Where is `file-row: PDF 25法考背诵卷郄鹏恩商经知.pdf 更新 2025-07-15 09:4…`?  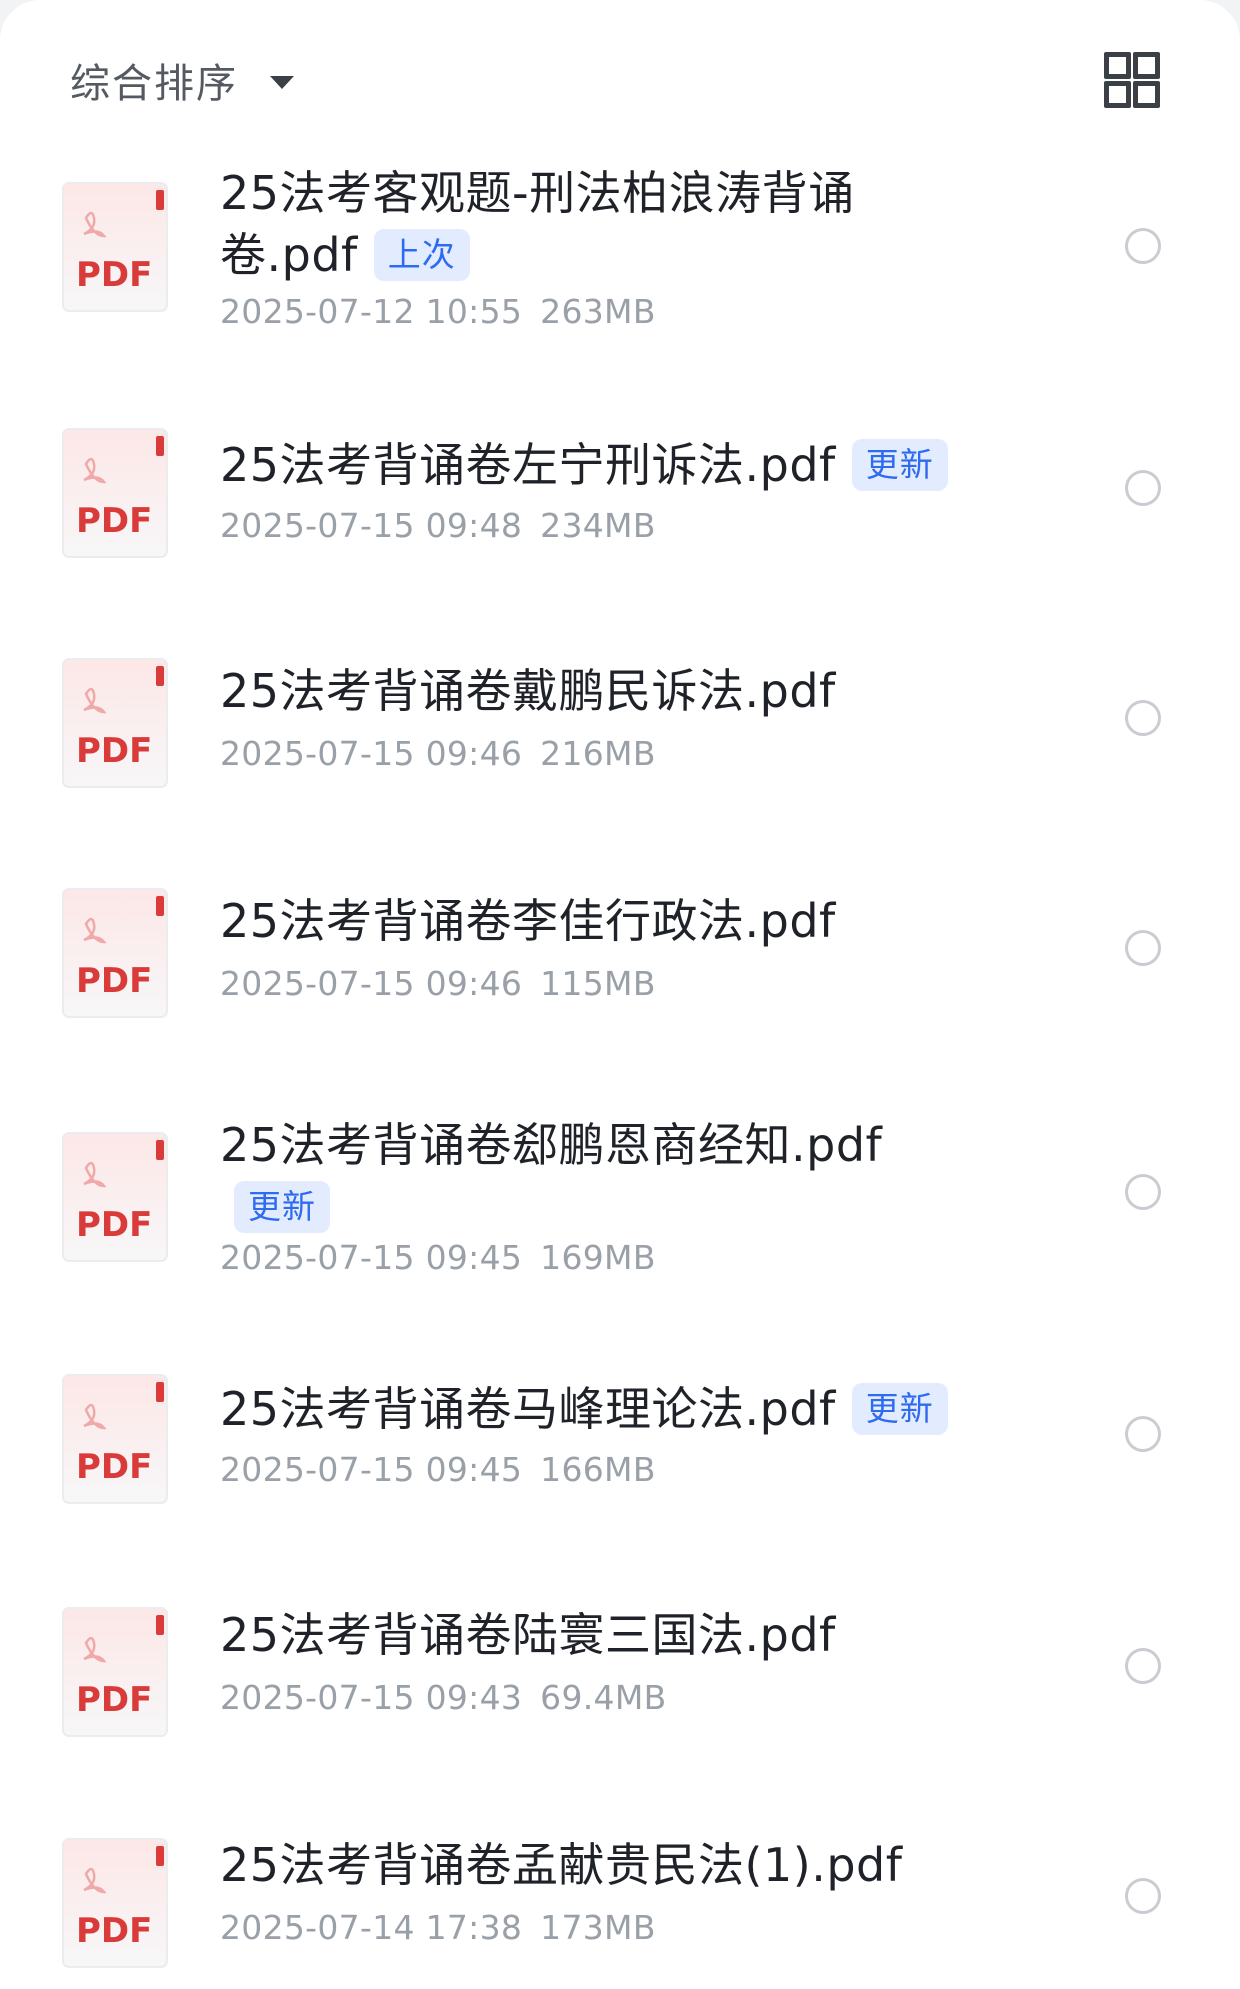
file-row: PDF 25法考背诵卷郄鹏恩商经知.pdf 更新 2025-07-15 09:4… is located at coordinates (620, 1225).